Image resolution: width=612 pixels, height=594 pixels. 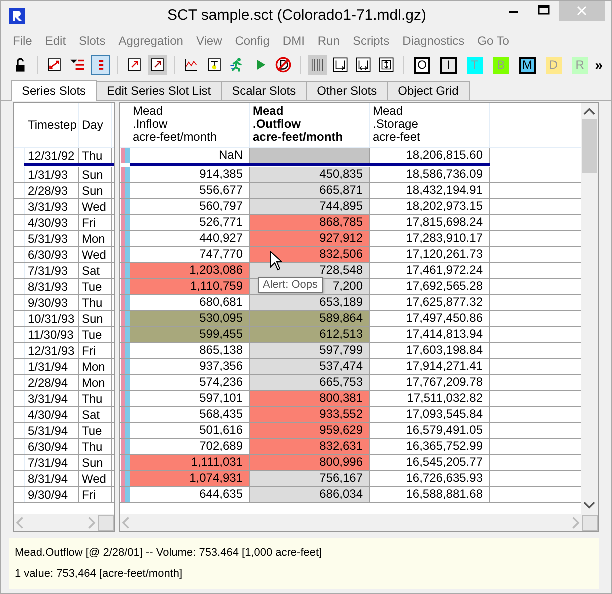 What do you see at coordinates (310, 206) in the screenshot?
I see `table-cell: 744,895` at bounding box center [310, 206].